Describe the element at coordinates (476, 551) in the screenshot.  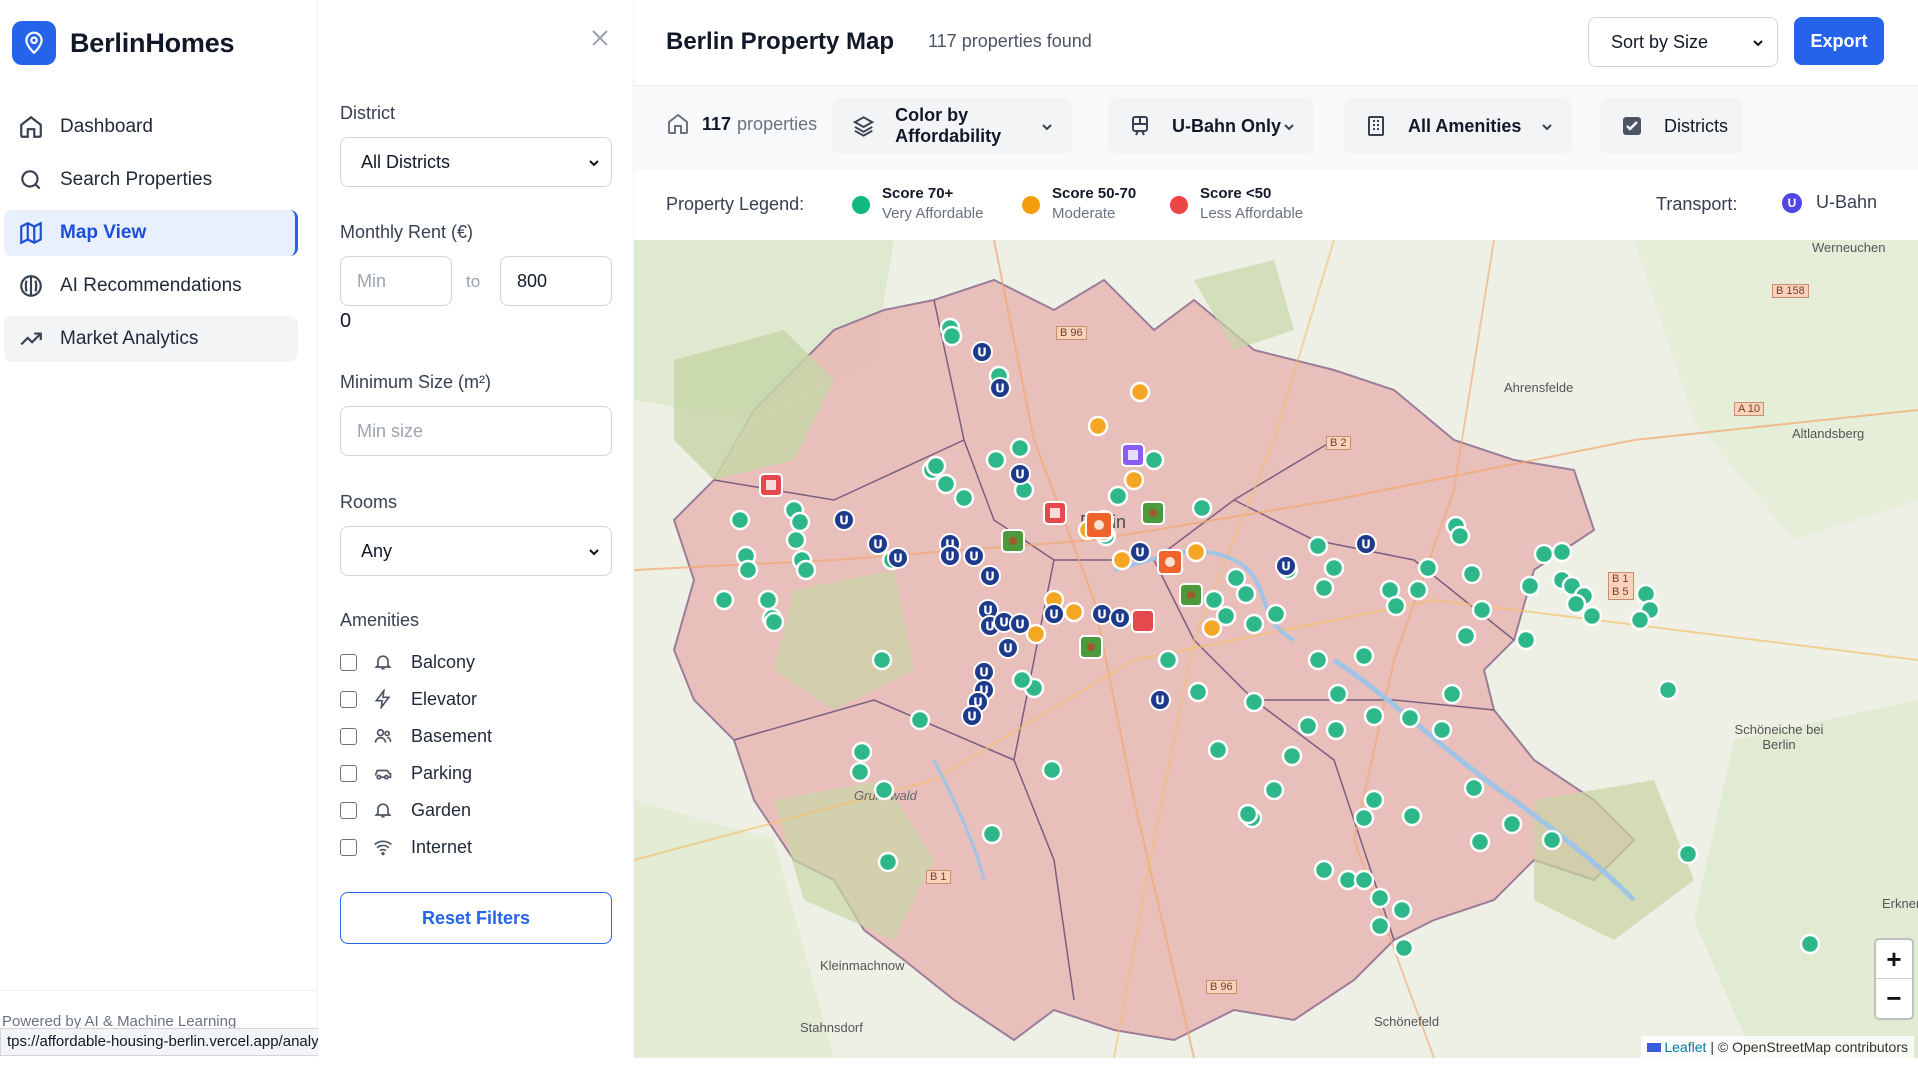
I see `rooms-select: Any` at that location.